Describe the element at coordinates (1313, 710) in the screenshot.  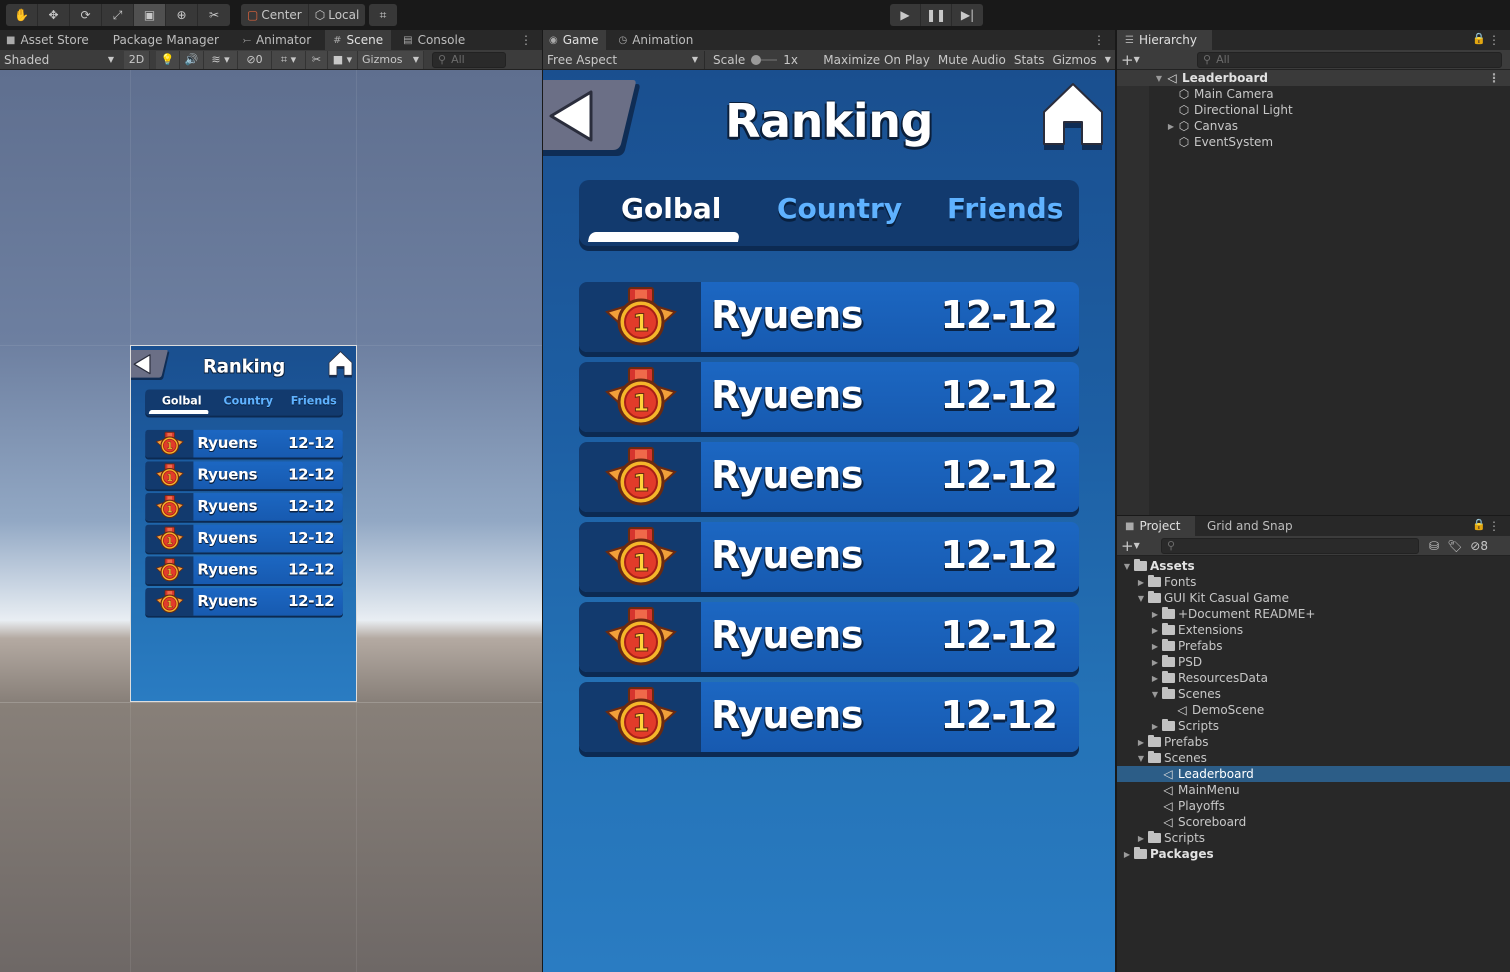
I see `project-item-demoscene: ◁ DemoScene` at that location.